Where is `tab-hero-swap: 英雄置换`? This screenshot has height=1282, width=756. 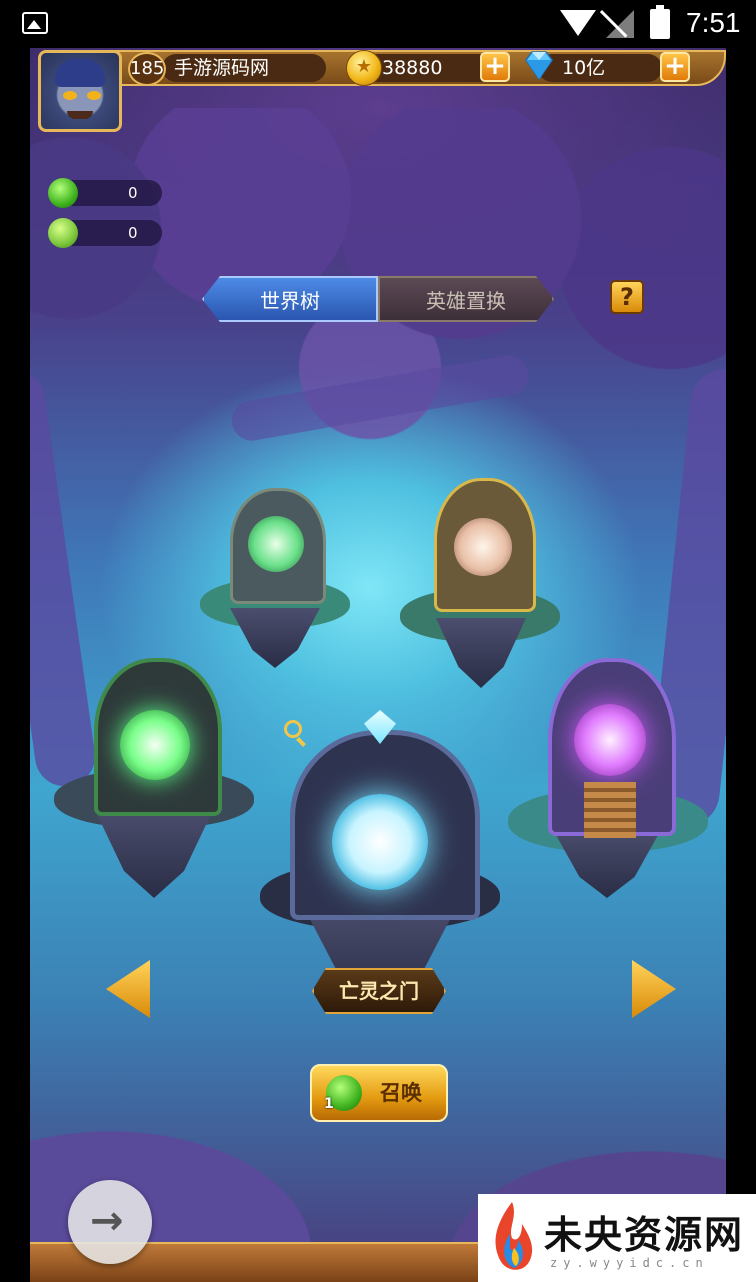
tab-hero-swap: 英雄置换 is located at coordinates (466, 299).